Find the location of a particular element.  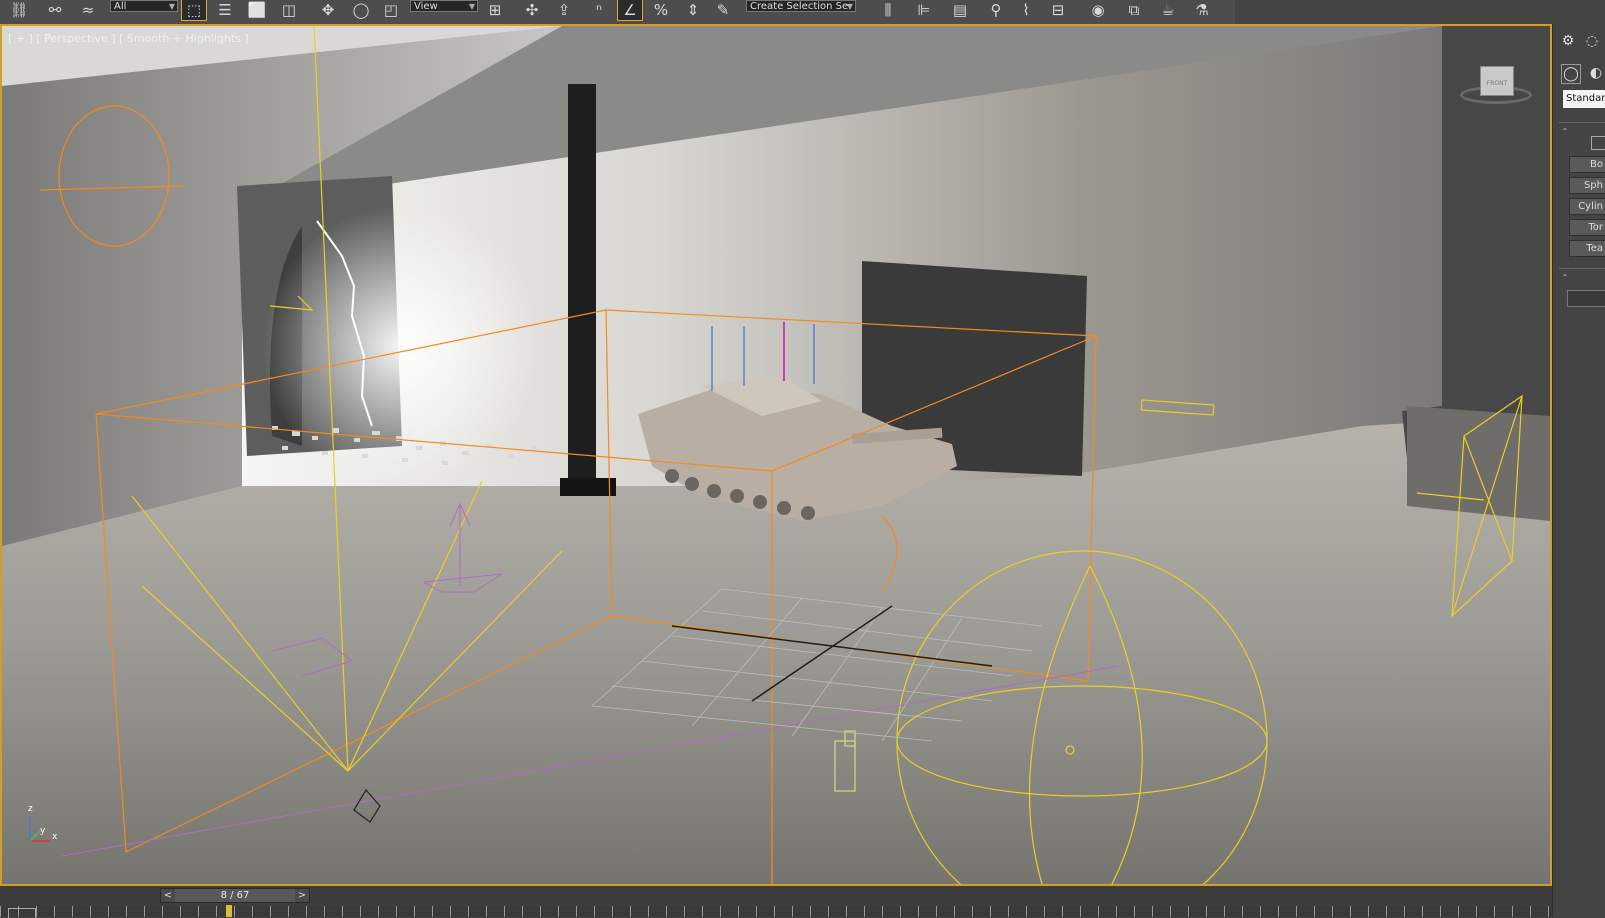

select-object-icon: ⬚ is located at coordinates (194, 10).